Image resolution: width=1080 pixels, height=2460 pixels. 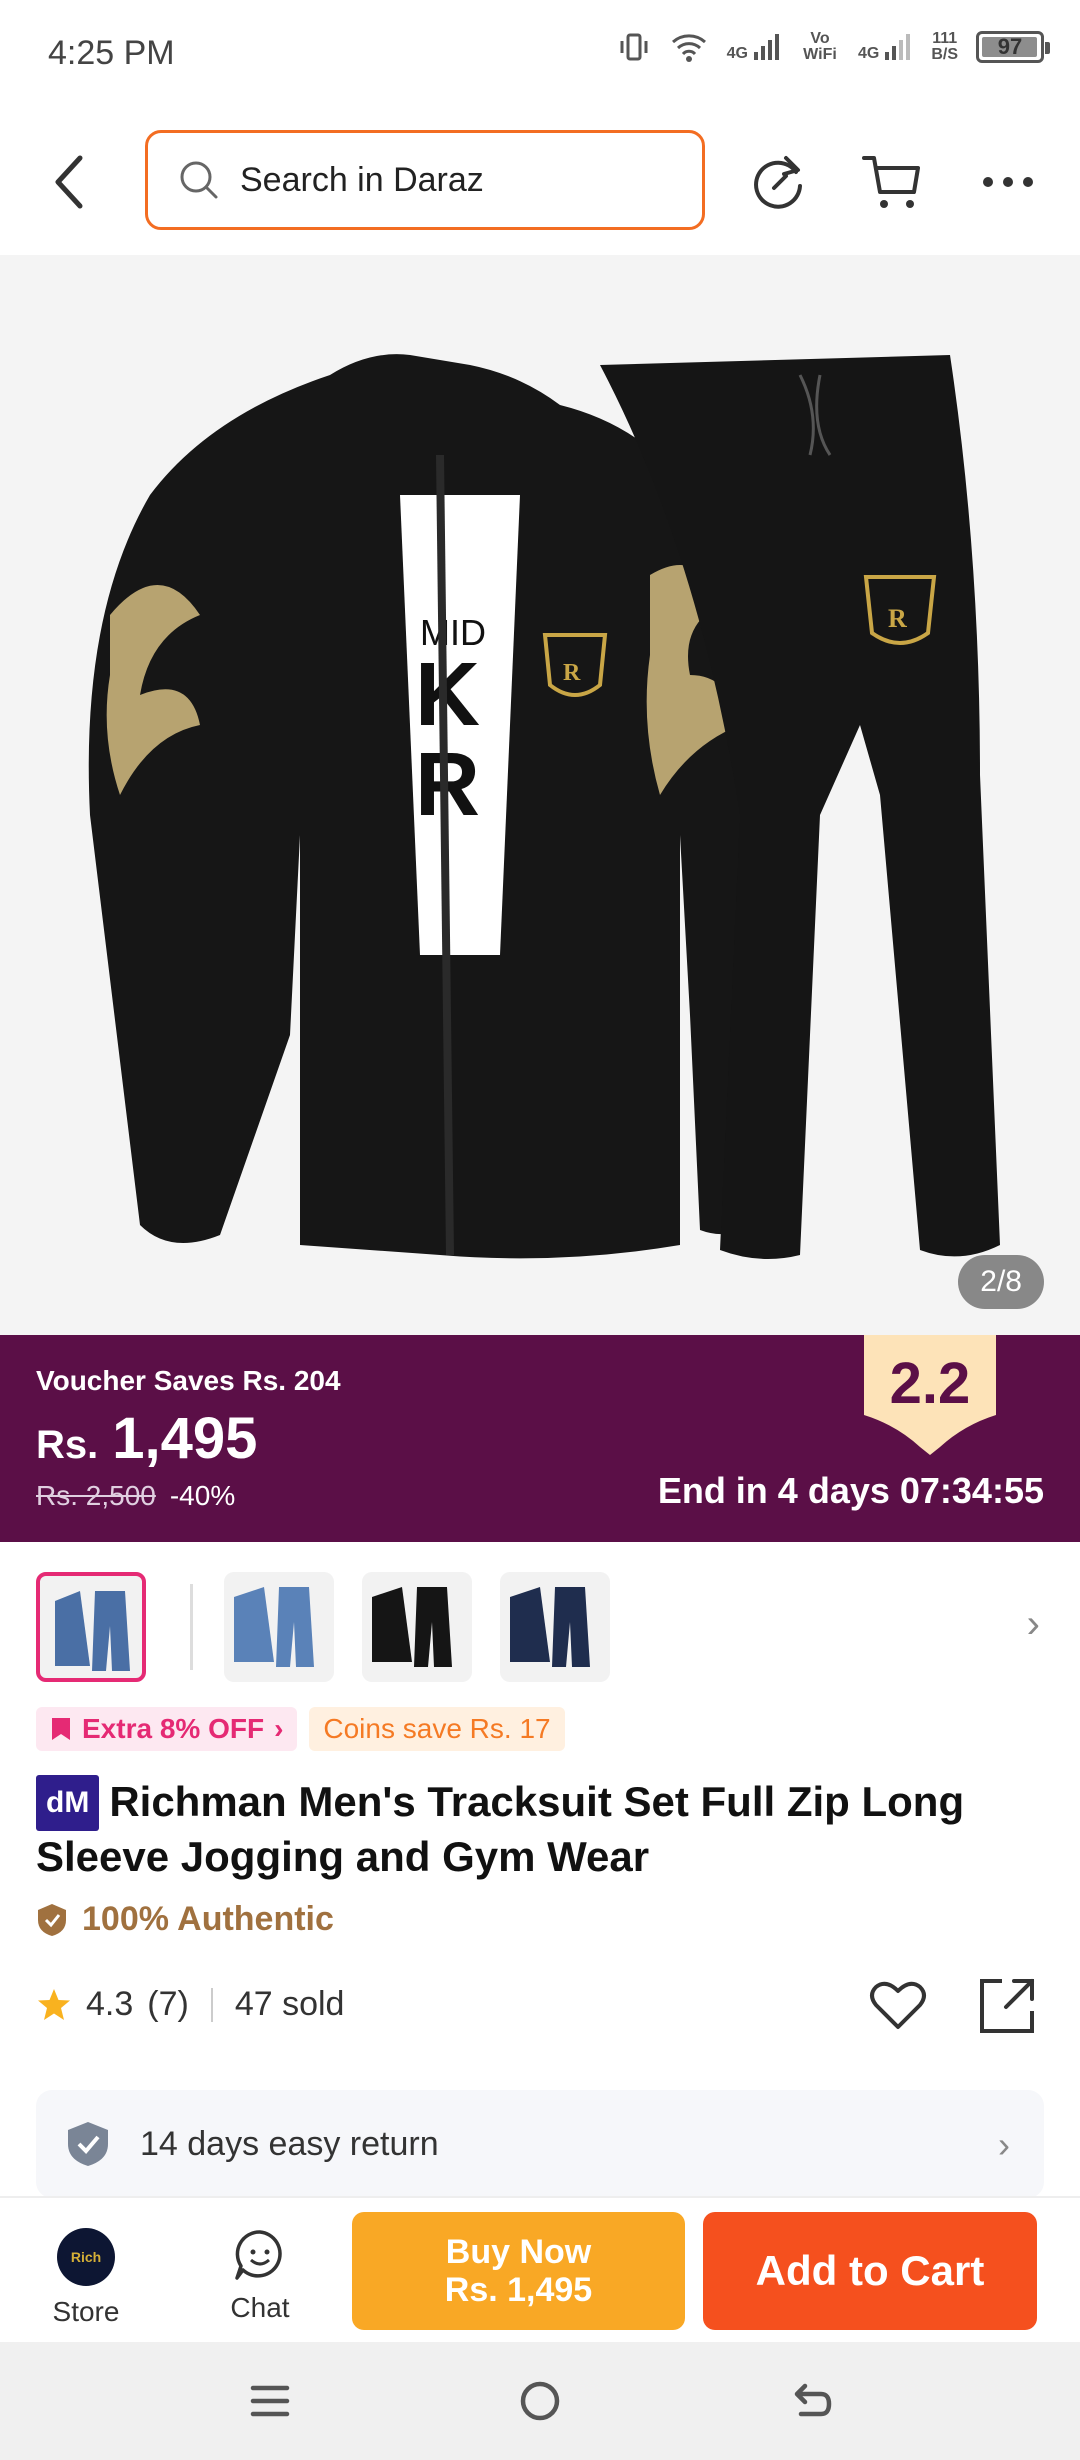 What do you see at coordinates (199, 180) in the screenshot?
I see `search-icon` at bounding box center [199, 180].